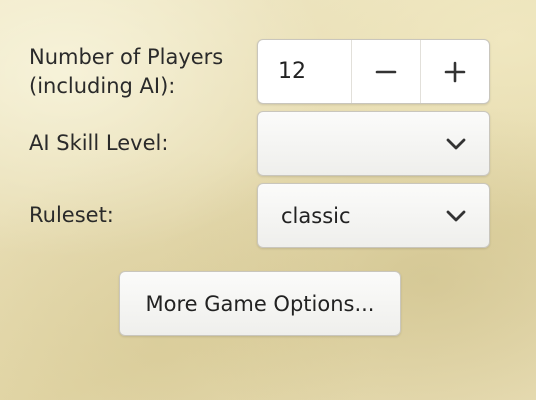  I want to click on players-stepper: 12, so click(373, 71).